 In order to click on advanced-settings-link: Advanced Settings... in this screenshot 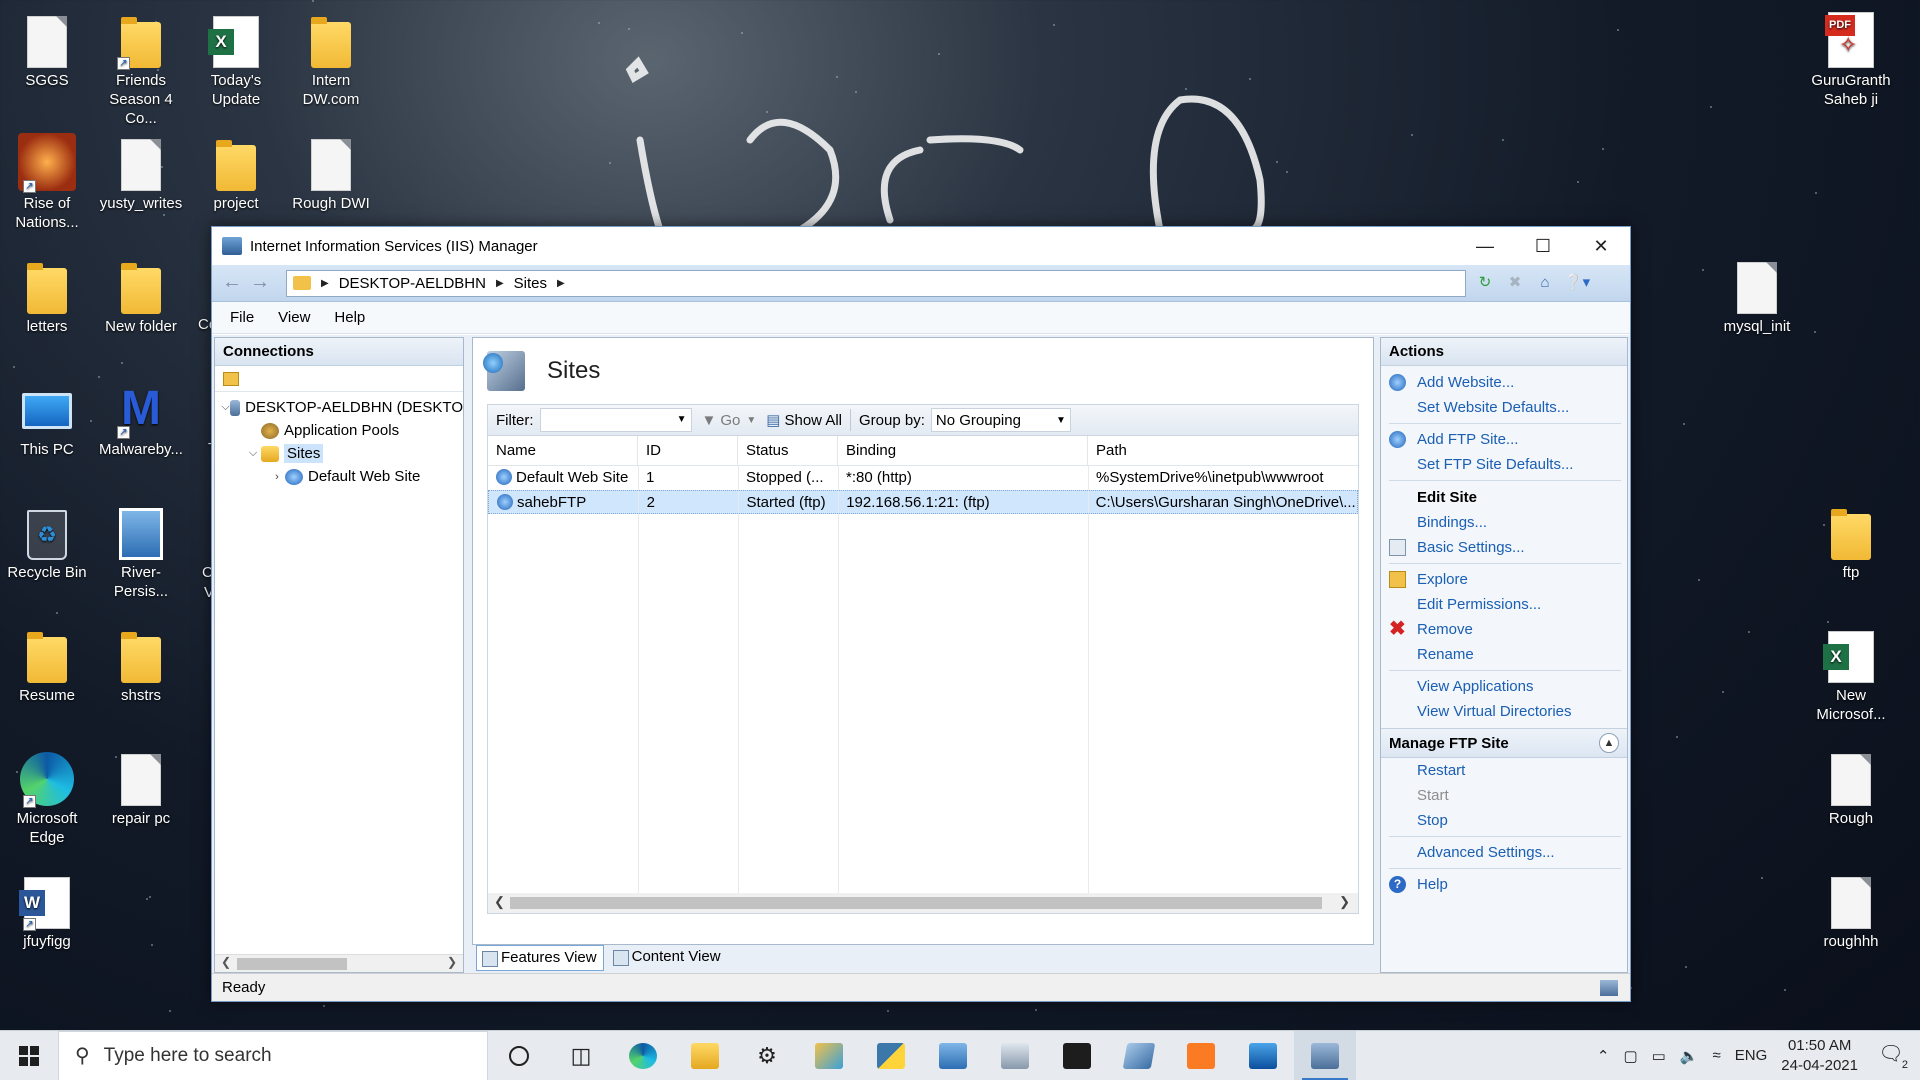, I will do `click(1504, 852)`.